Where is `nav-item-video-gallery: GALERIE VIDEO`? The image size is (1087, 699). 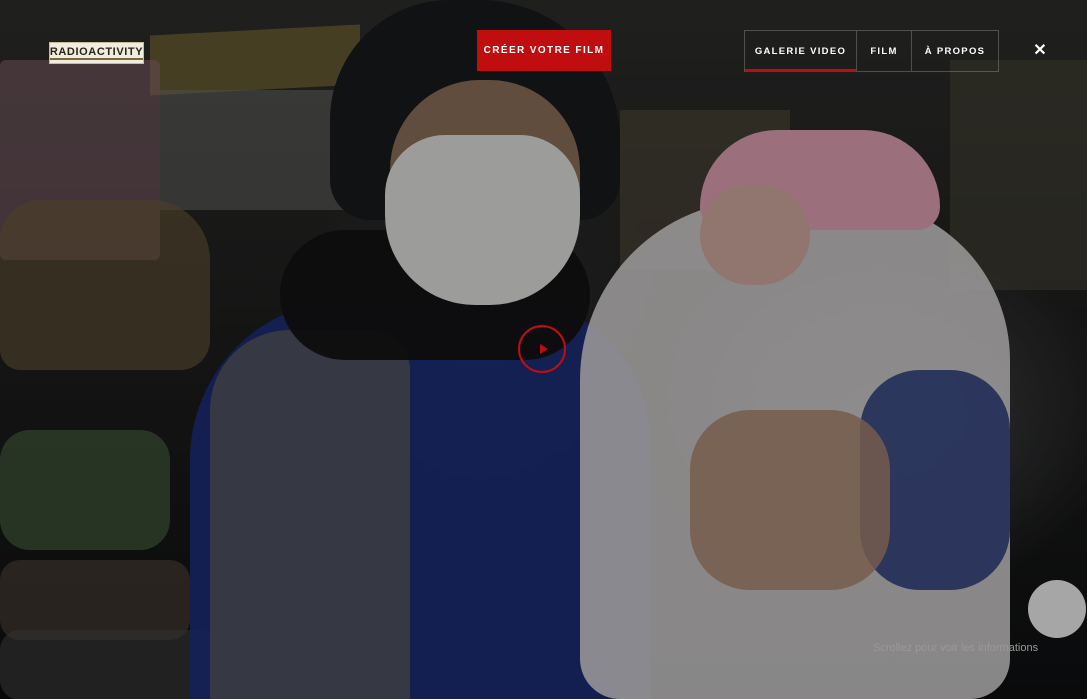 nav-item-video-gallery: GALERIE VIDEO is located at coordinates (801, 51).